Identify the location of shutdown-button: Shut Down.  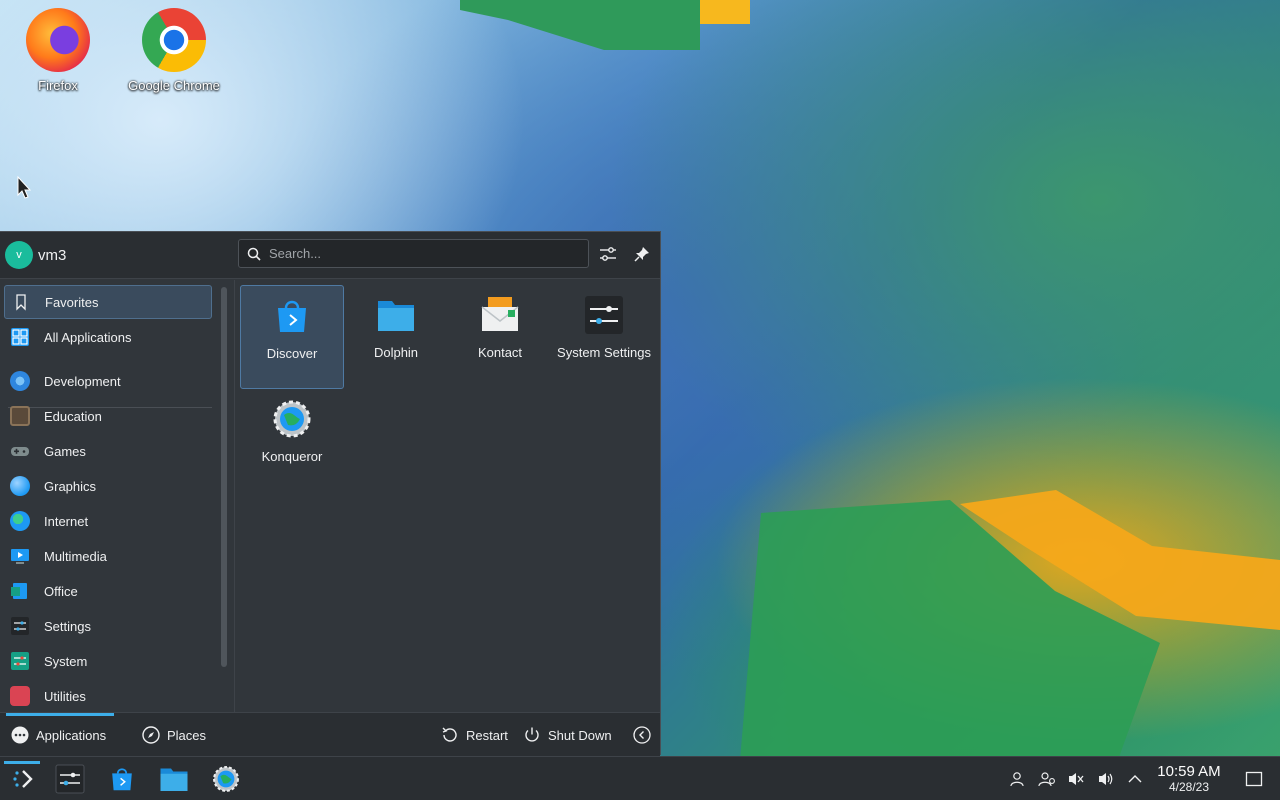
(567, 735).